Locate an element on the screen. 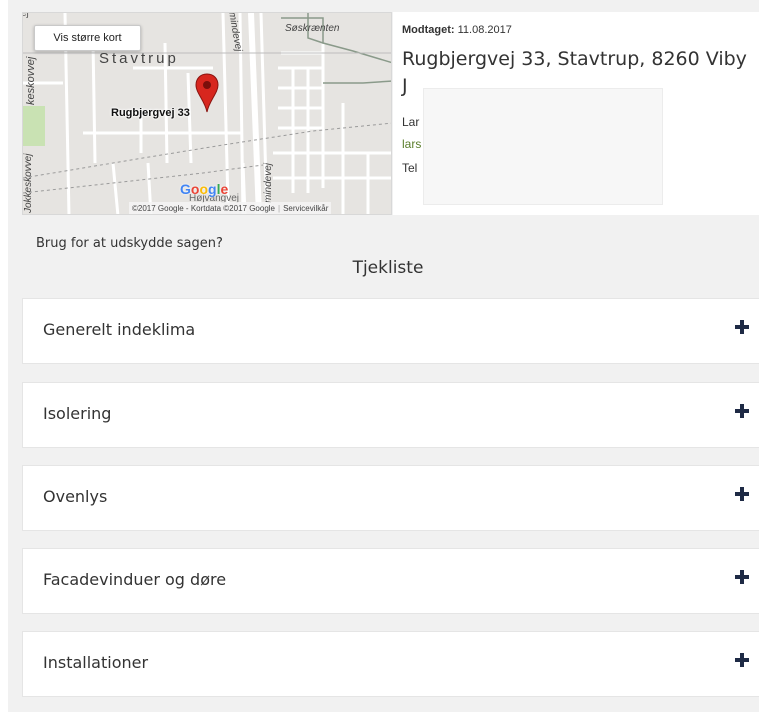  received-date-value: 11.08.2017 is located at coordinates (484, 30).